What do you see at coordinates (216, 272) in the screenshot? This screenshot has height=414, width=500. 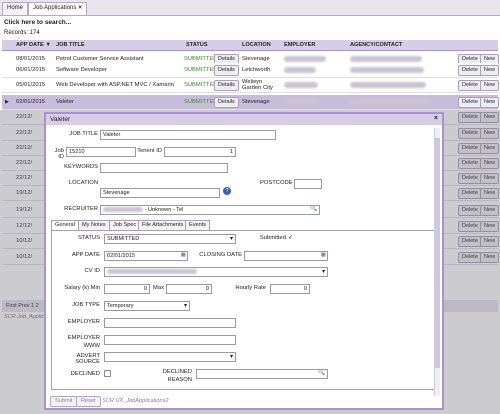 I see `cv-id-select` at bounding box center [216, 272].